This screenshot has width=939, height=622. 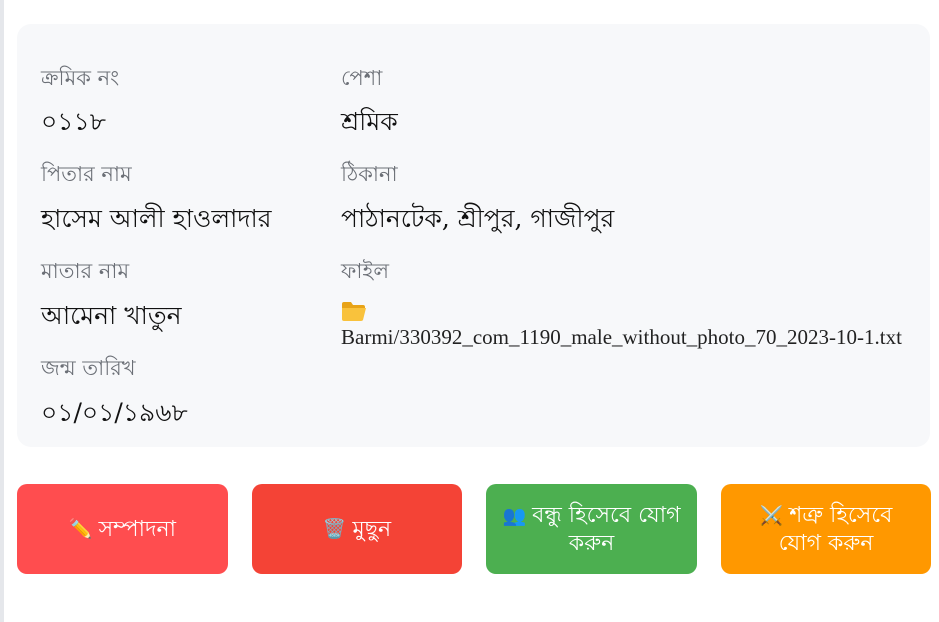 I want to click on dob-label: জন্ম তারিখ, so click(x=88, y=368).